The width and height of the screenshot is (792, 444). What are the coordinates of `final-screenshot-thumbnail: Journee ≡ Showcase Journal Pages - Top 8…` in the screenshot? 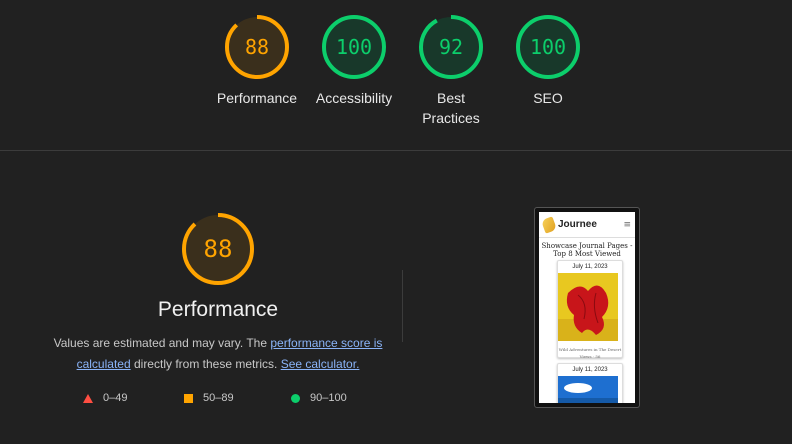 It's located at (587, 307).